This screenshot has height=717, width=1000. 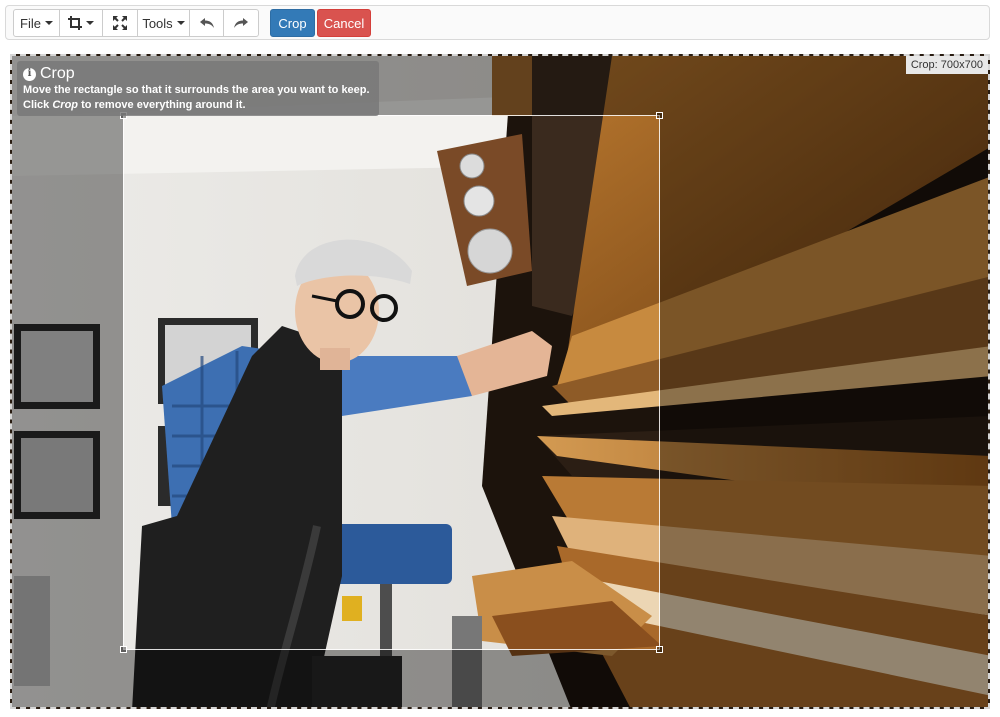 I want to click on crop-handle-bottom-left, so click(x=123, y=649).